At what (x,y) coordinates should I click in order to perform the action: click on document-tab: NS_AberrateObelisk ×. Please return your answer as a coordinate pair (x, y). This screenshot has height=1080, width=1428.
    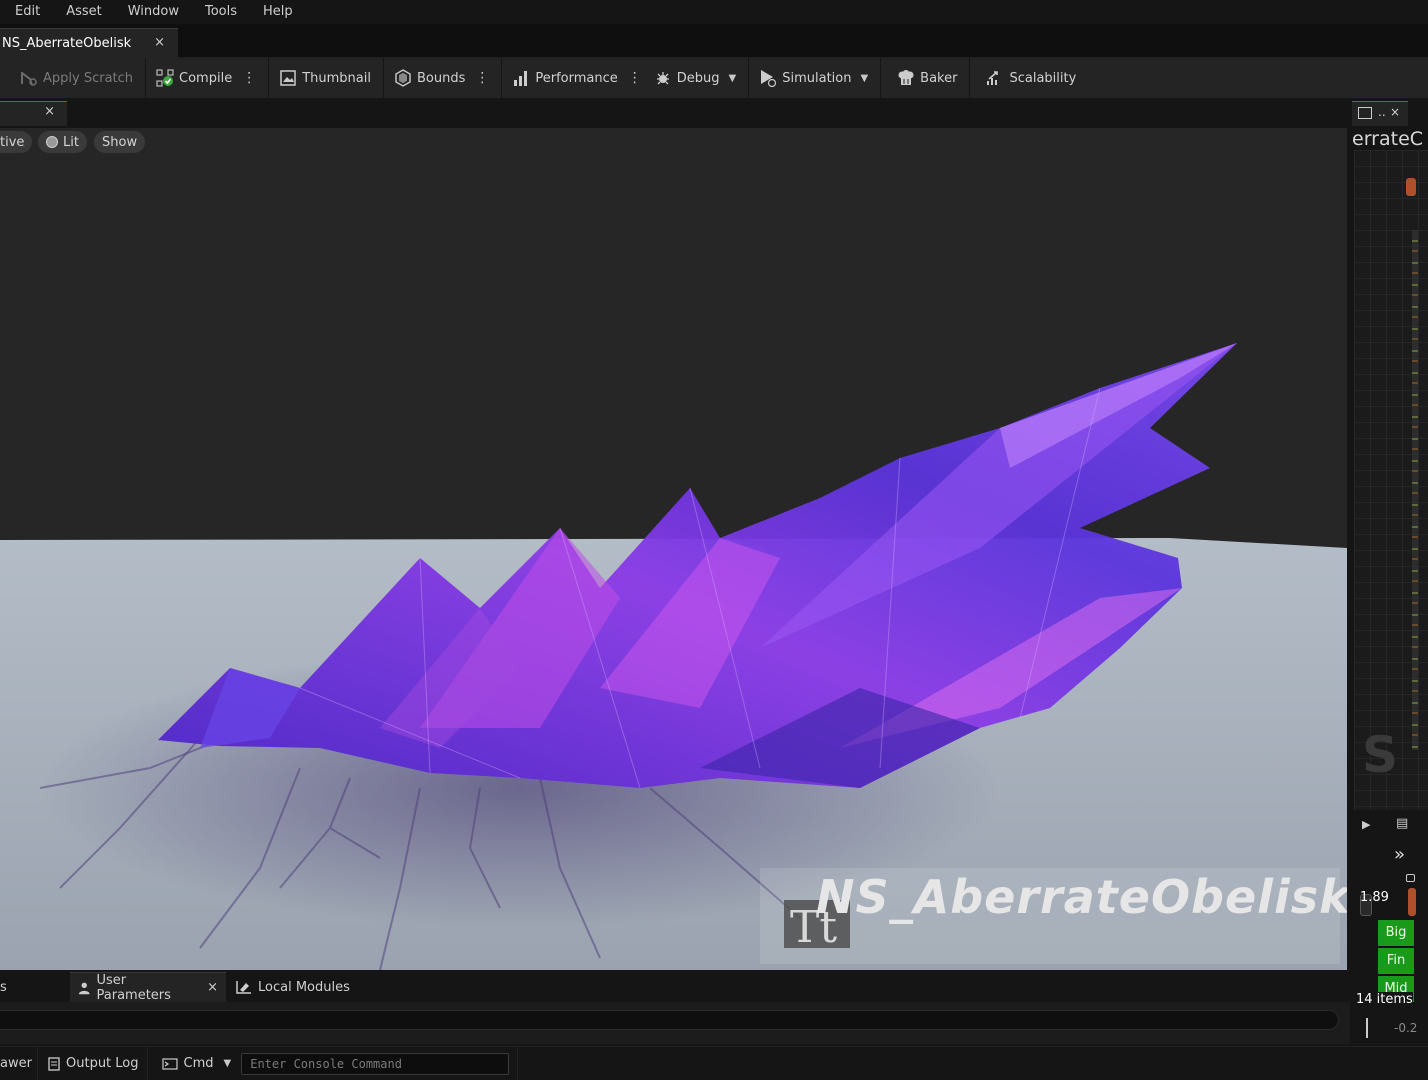
    Looking at the image, I should click on (89, 43).